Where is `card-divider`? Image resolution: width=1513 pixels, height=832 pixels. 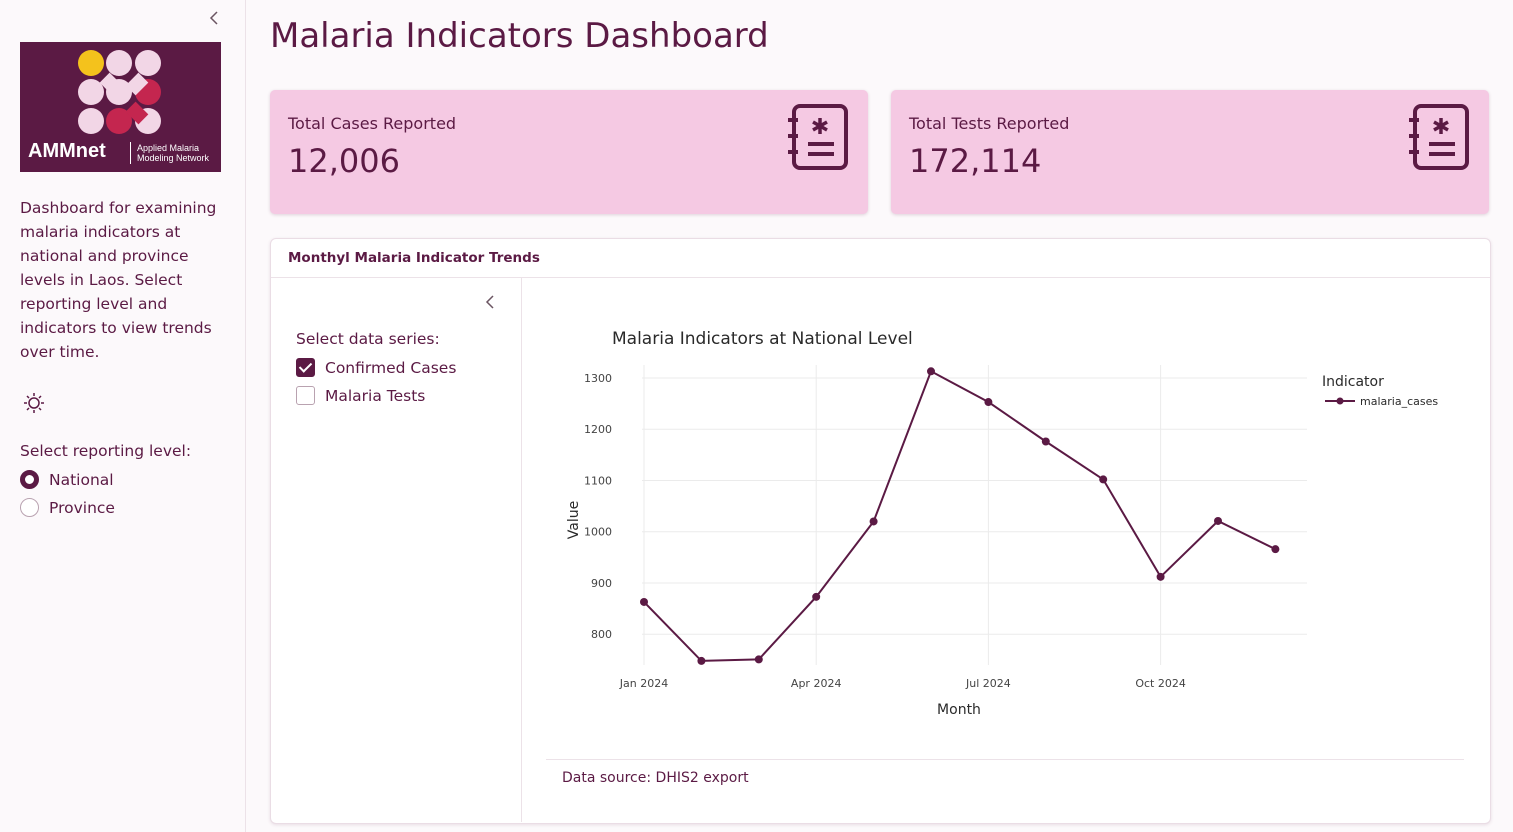 card-divider is located at coordinates (1005, 759).